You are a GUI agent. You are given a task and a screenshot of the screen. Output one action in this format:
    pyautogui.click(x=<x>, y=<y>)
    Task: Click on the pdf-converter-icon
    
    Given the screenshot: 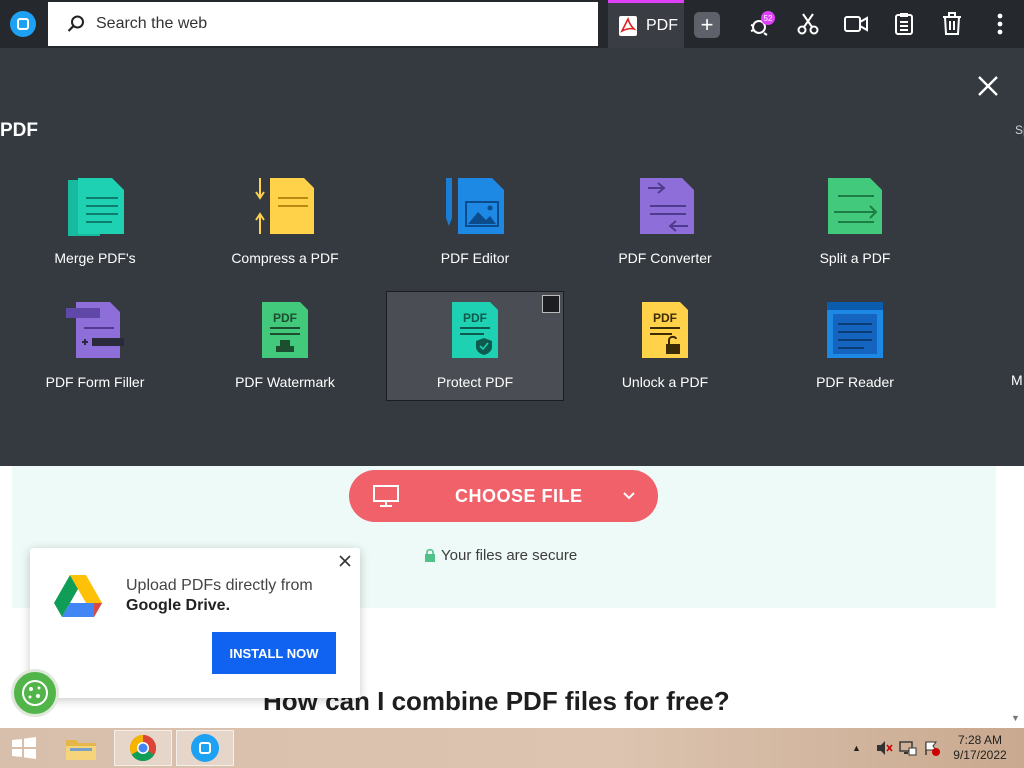 What is the action you would take?
    pyautogui.click(x=667, y=206)
    